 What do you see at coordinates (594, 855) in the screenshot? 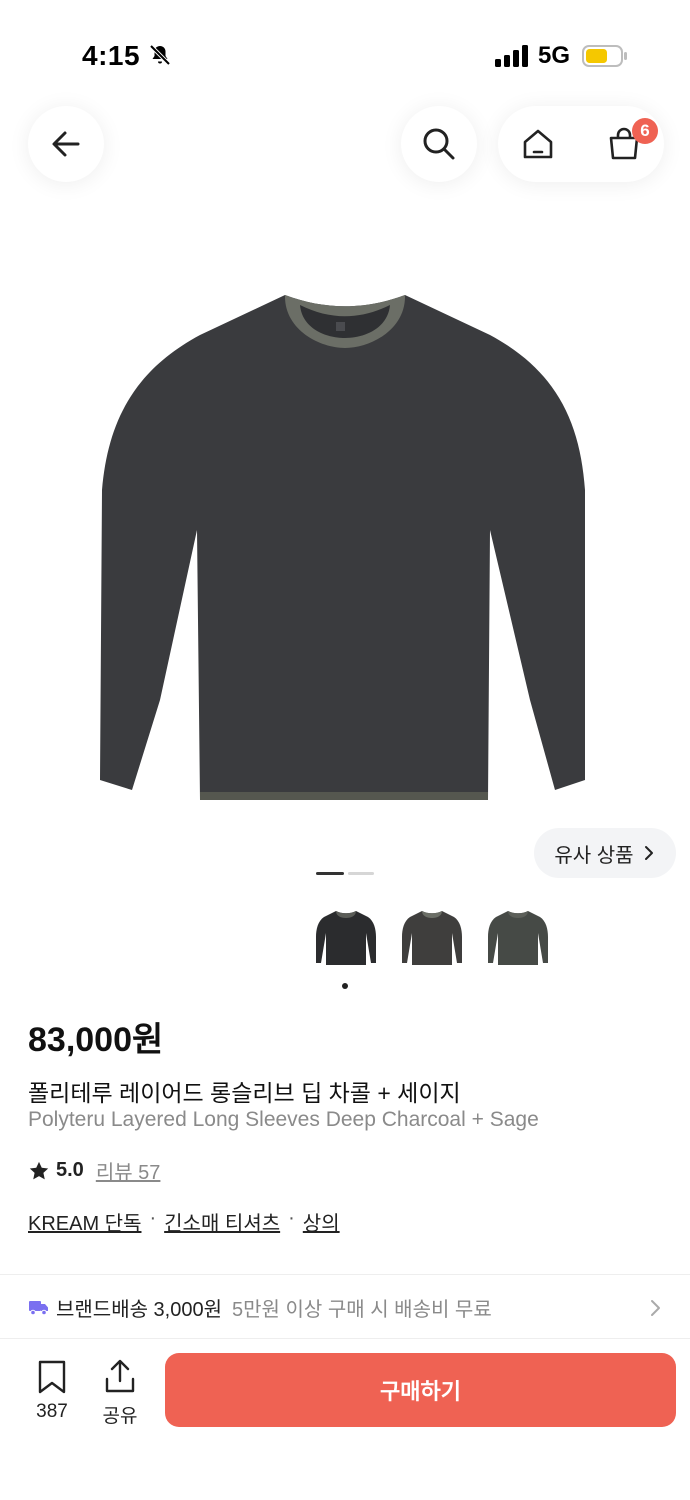
I see `similar-products-label: 유사 상품` at bounding box center [594, 855].